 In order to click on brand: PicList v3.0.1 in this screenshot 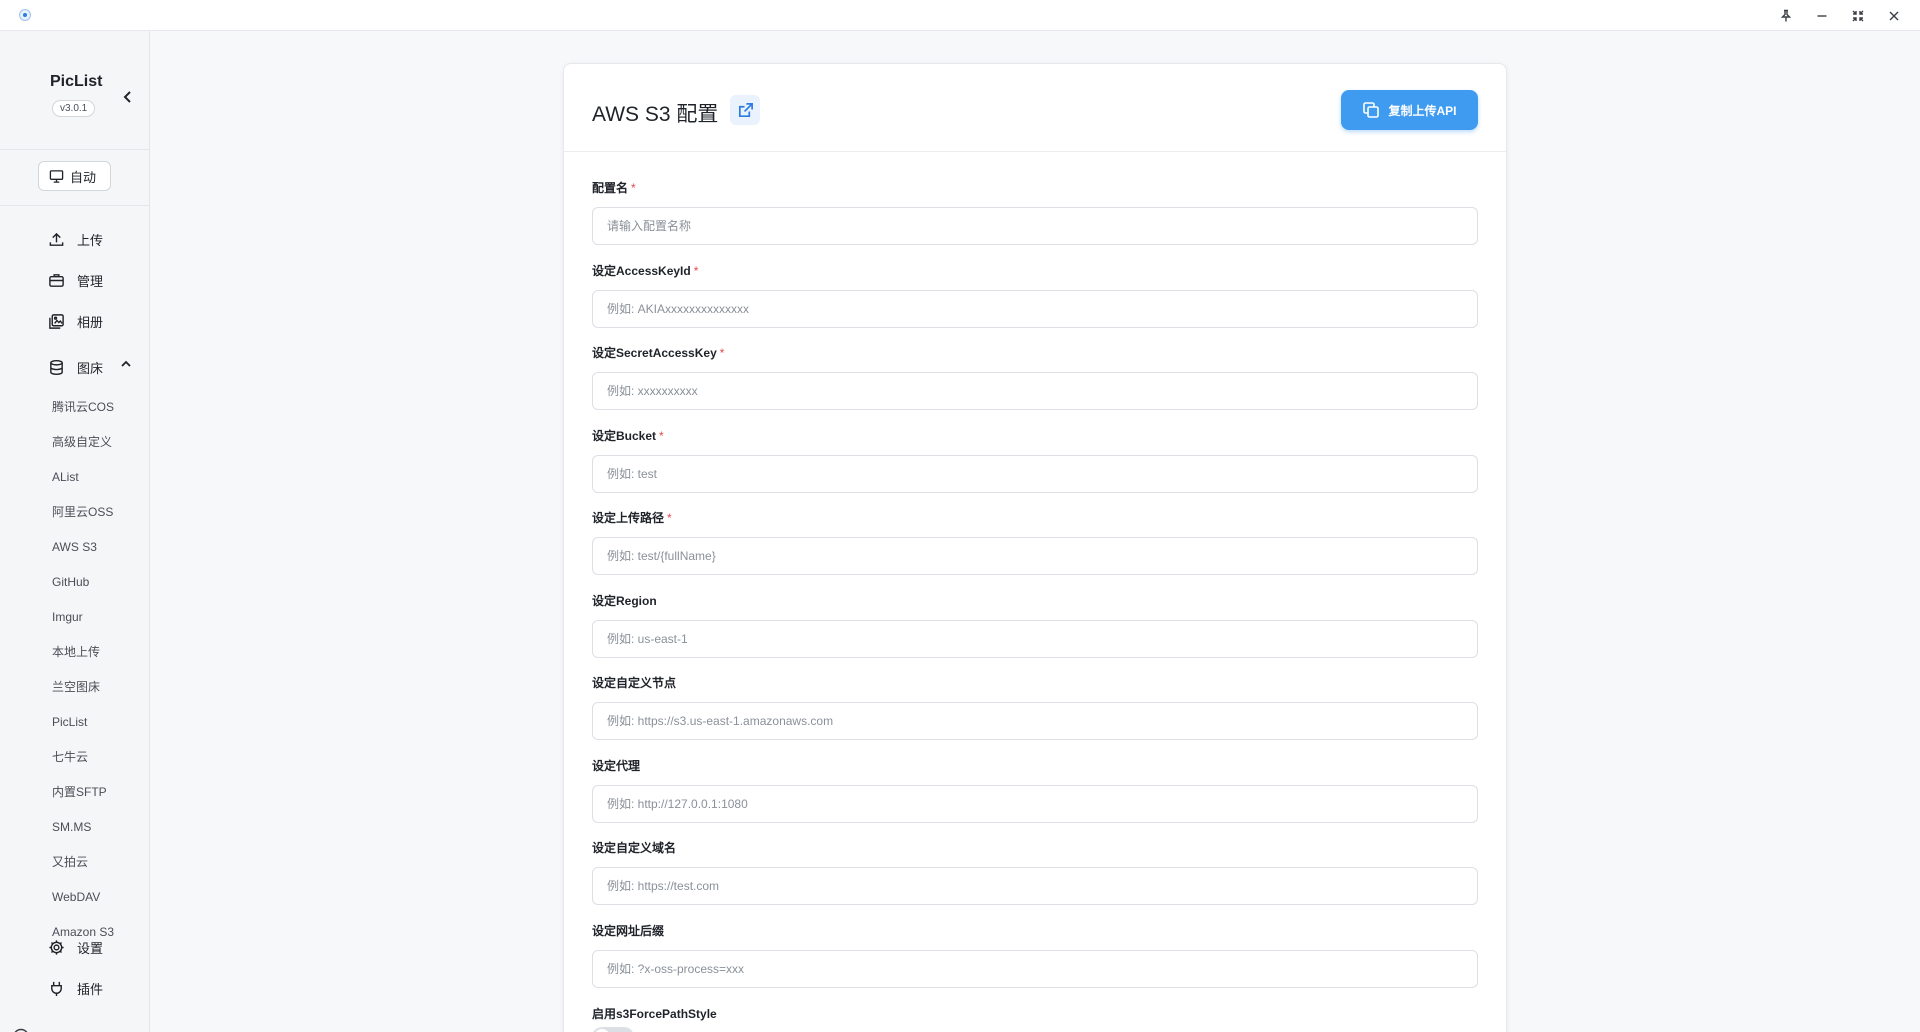, I will do `click(75, 91)`.